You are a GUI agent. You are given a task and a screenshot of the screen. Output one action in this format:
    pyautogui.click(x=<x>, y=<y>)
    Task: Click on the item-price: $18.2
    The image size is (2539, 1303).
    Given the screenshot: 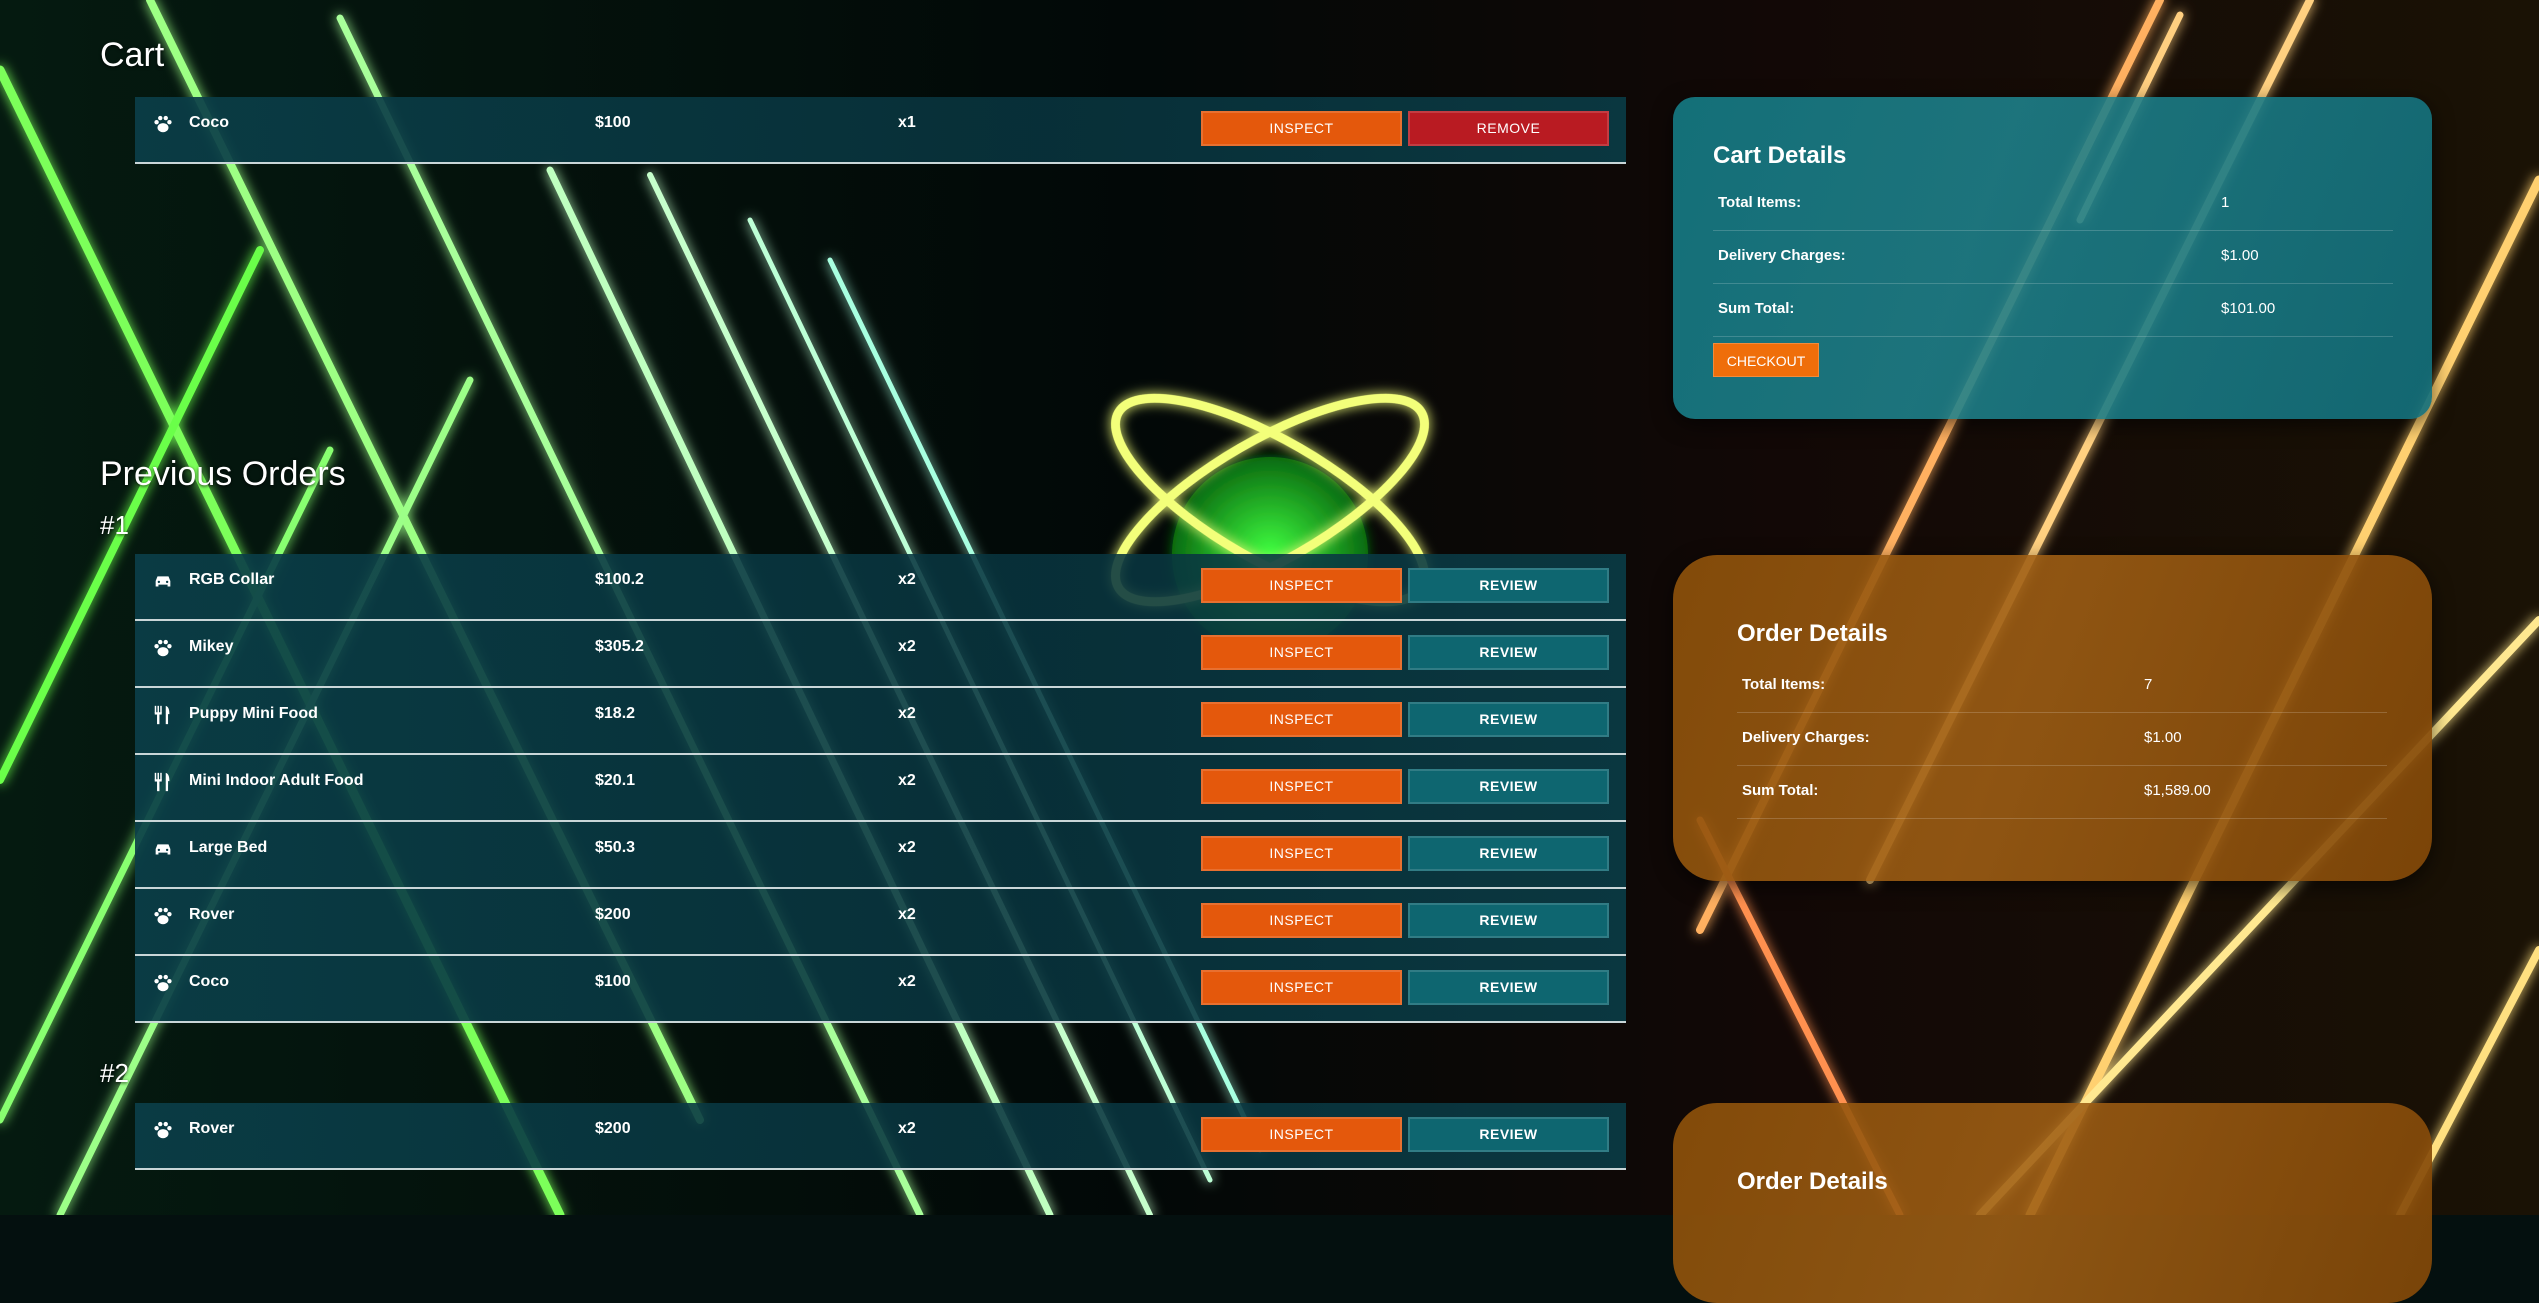 What is the action you would take?
    pyautogui.click(x=615, y=713)
    